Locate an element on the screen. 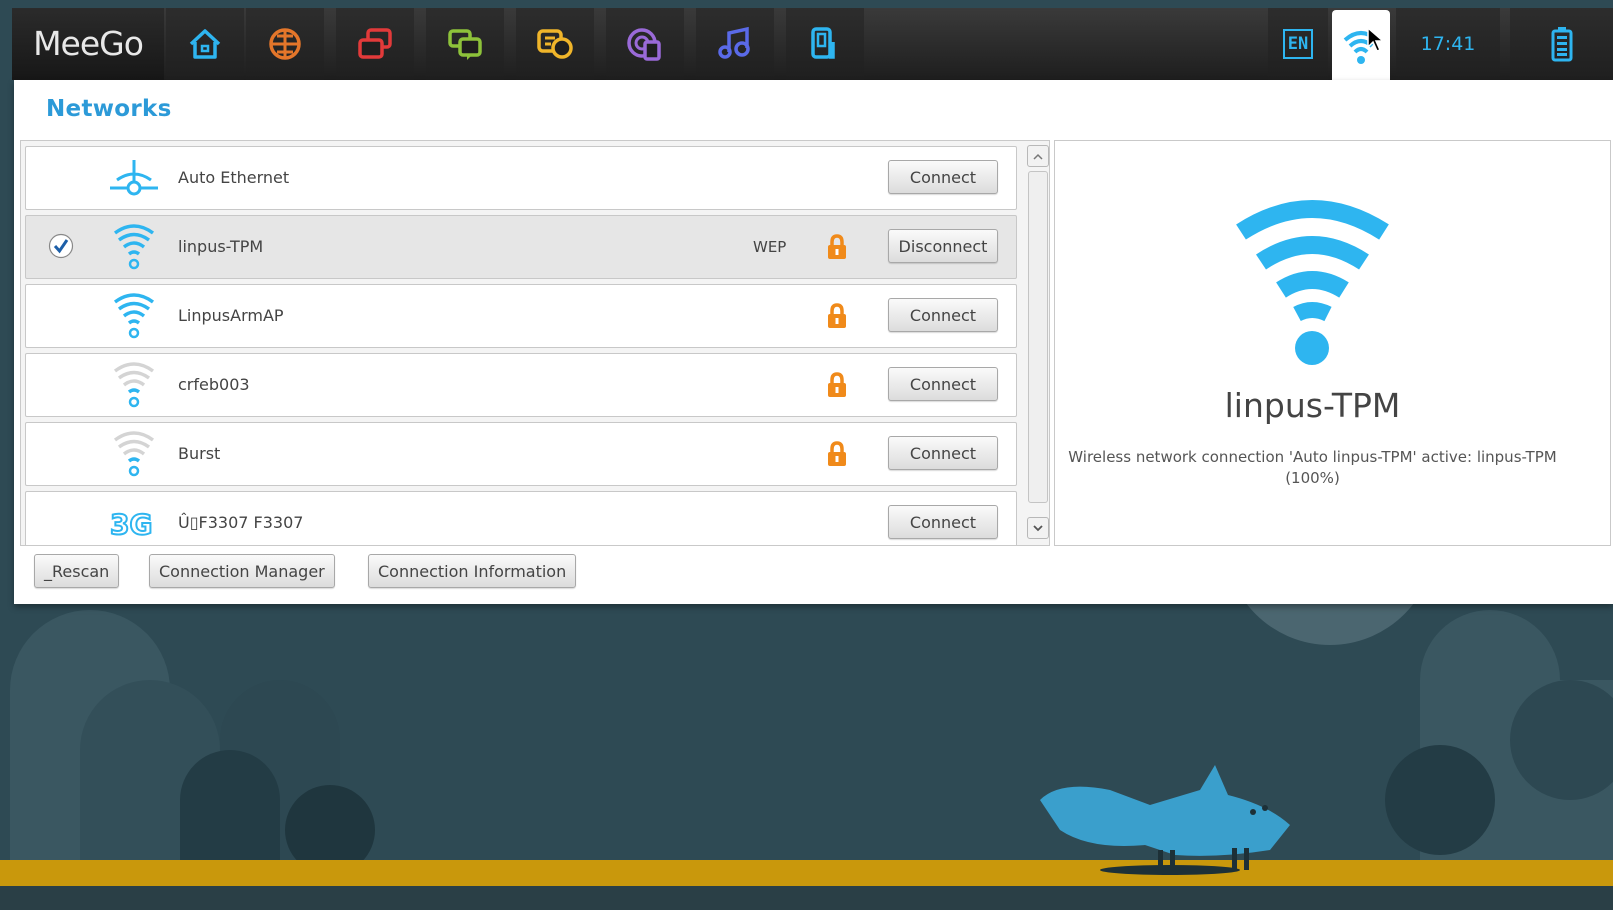 This screenshot has height=910, width=1613. chevron-up-icon is located at coordinates (1038, 156).